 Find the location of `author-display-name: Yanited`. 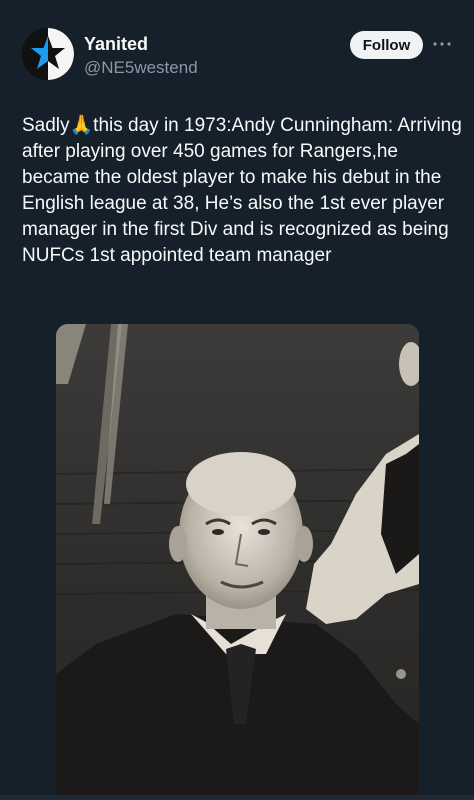

author-display-name: Yanited is located at coordinates (116, 44).